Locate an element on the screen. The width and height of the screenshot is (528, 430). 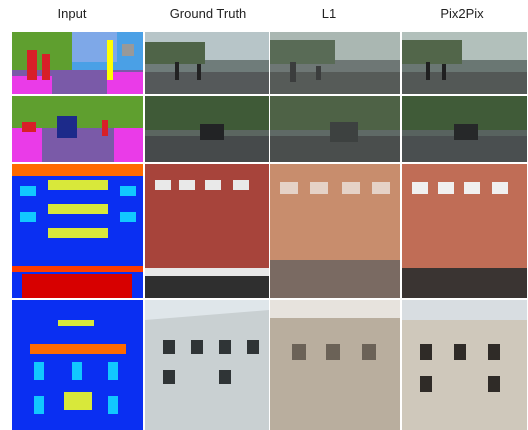
column-header-input: Input is located at coordinates (72, 13).